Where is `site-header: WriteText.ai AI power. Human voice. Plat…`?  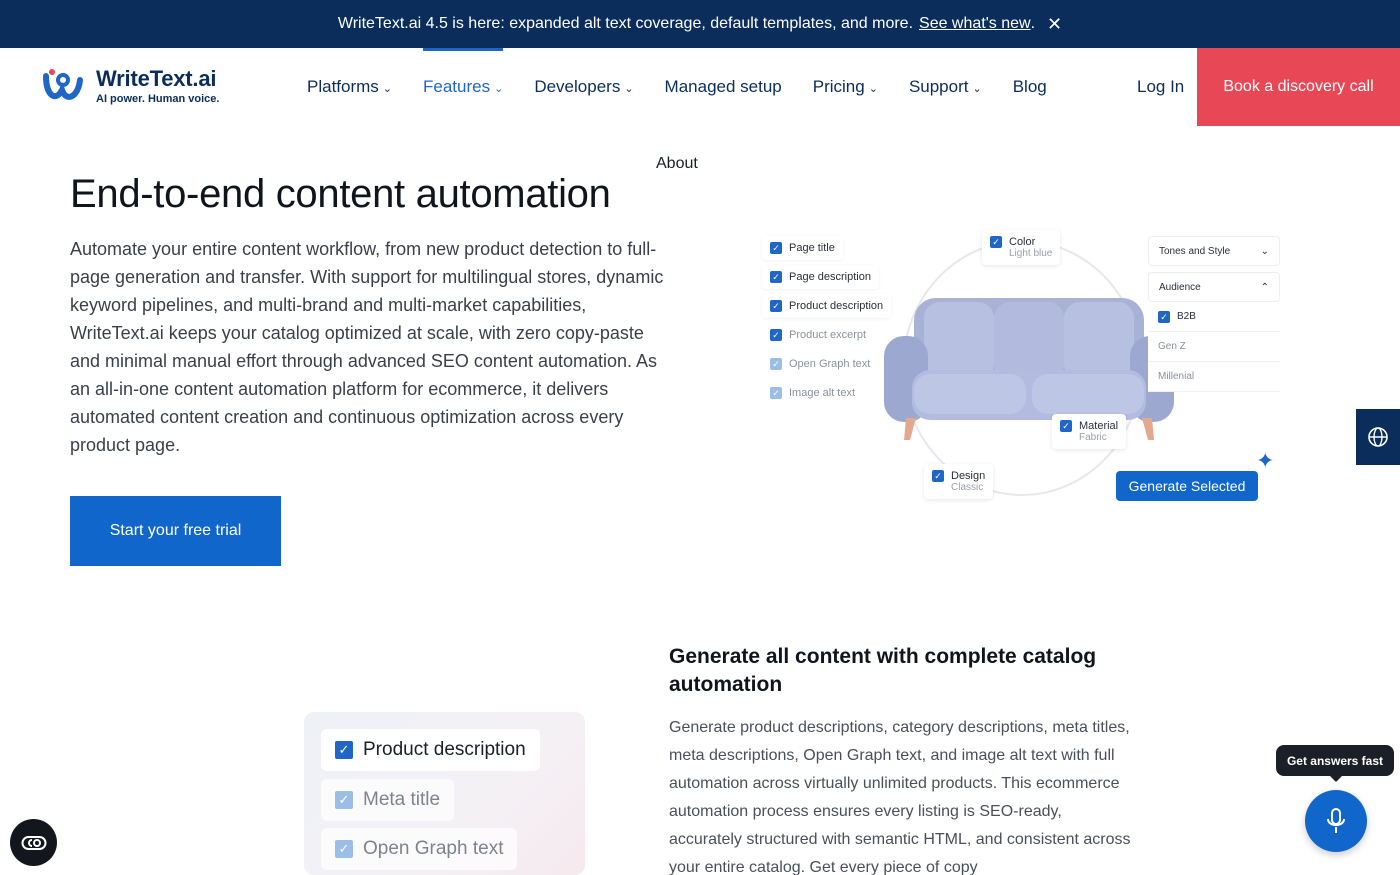 site-header: WriteText.ai AI power. Human voice. Plat… is located at coordinates (700, 87).